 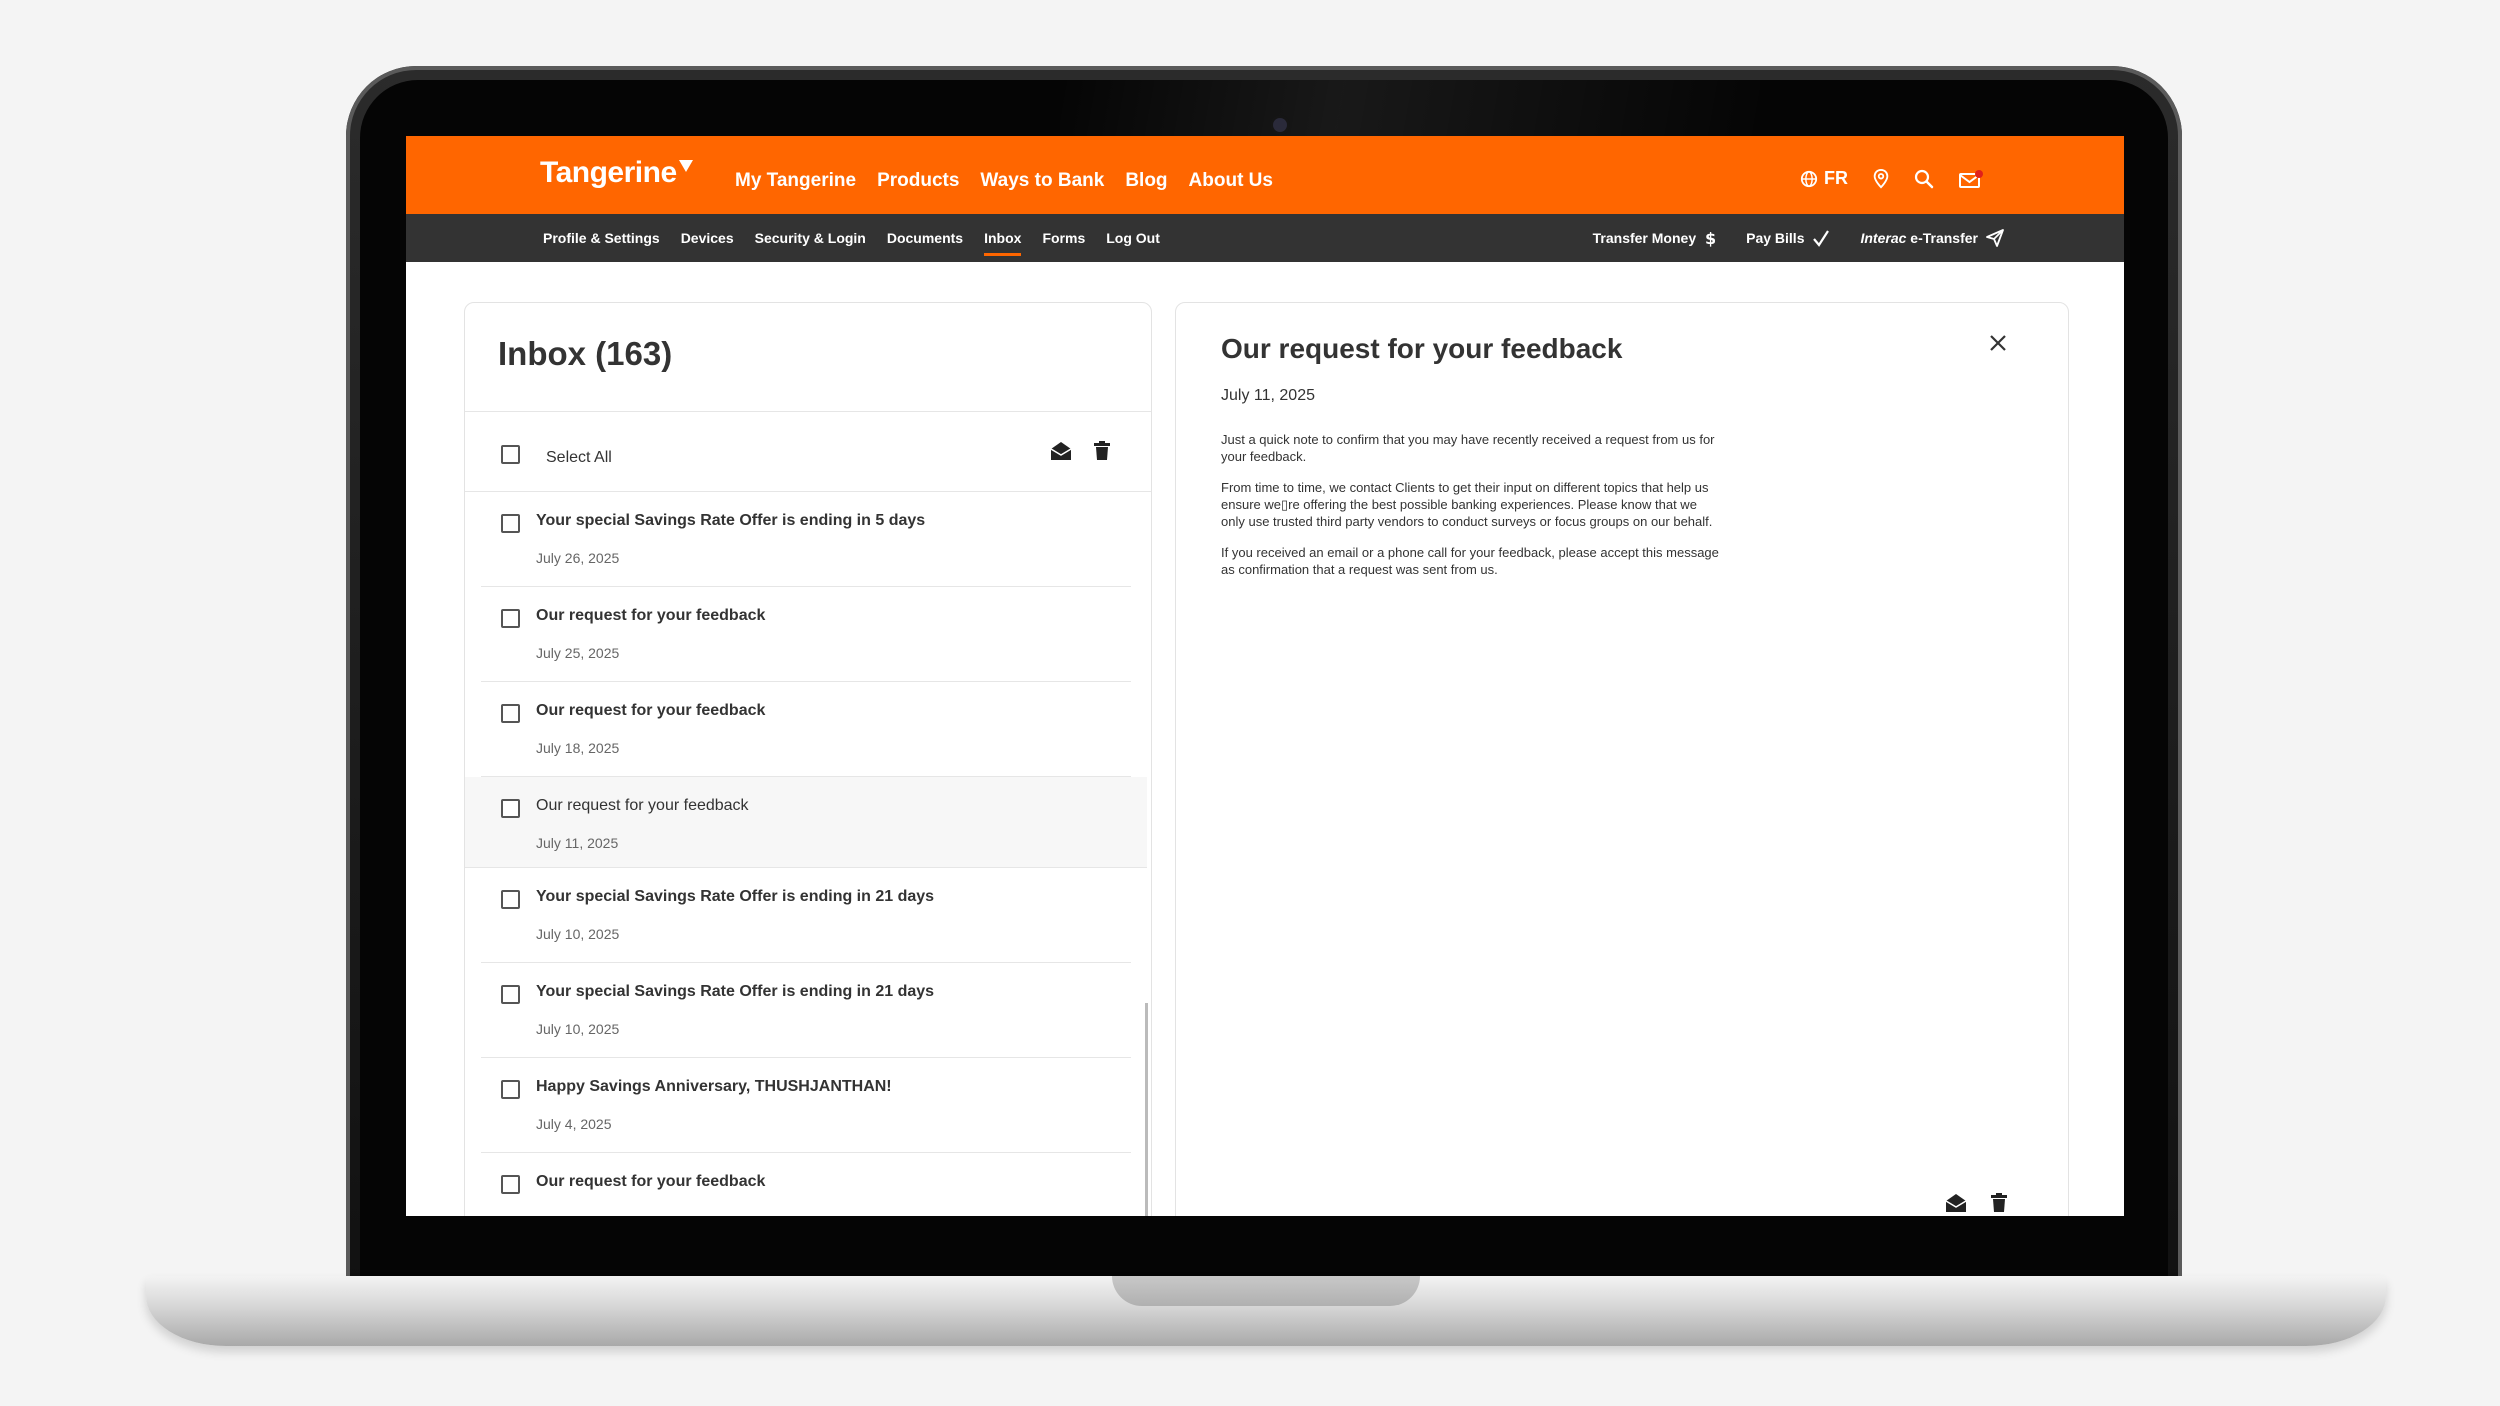 I want to click on message-title: Our request for your feedback, so click(x=1422, y=348).